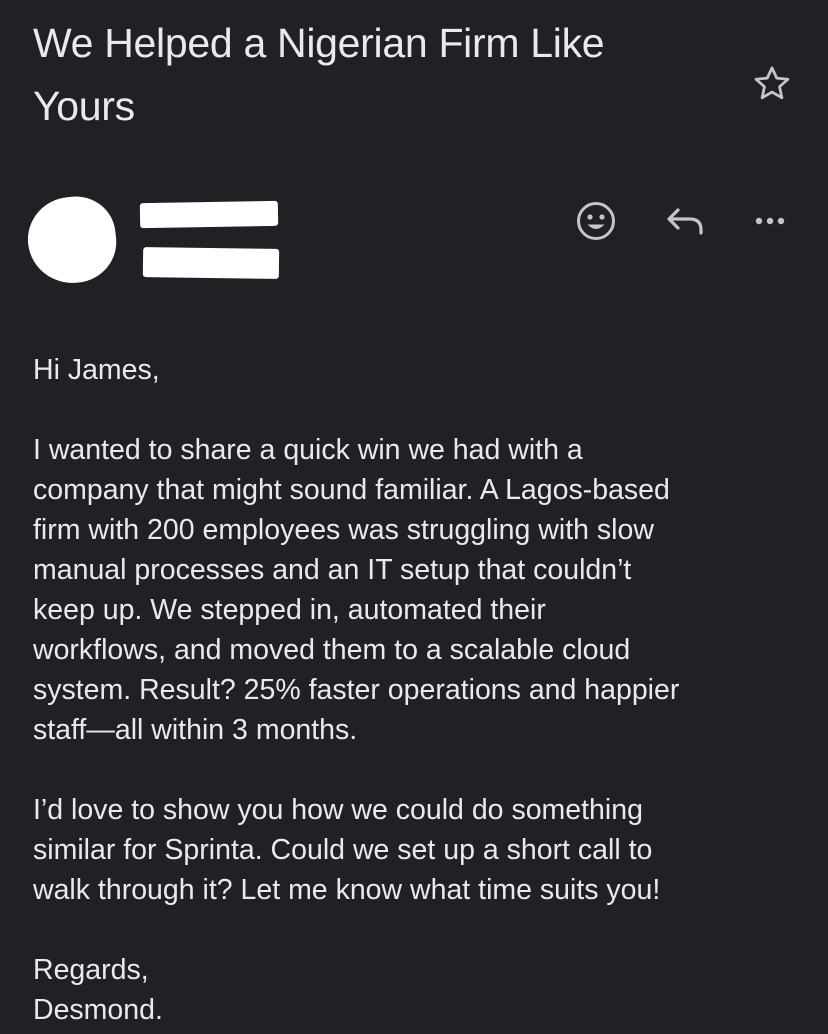  What do you see at coordinates (211, 263) in the screenshot?
I see `sender-details-redacted` at bounding box center [211, 263].